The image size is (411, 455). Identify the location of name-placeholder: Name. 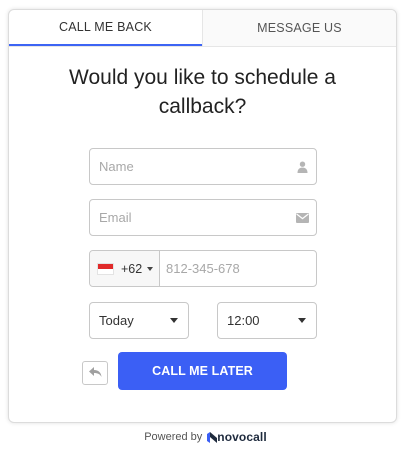
(116, 166).